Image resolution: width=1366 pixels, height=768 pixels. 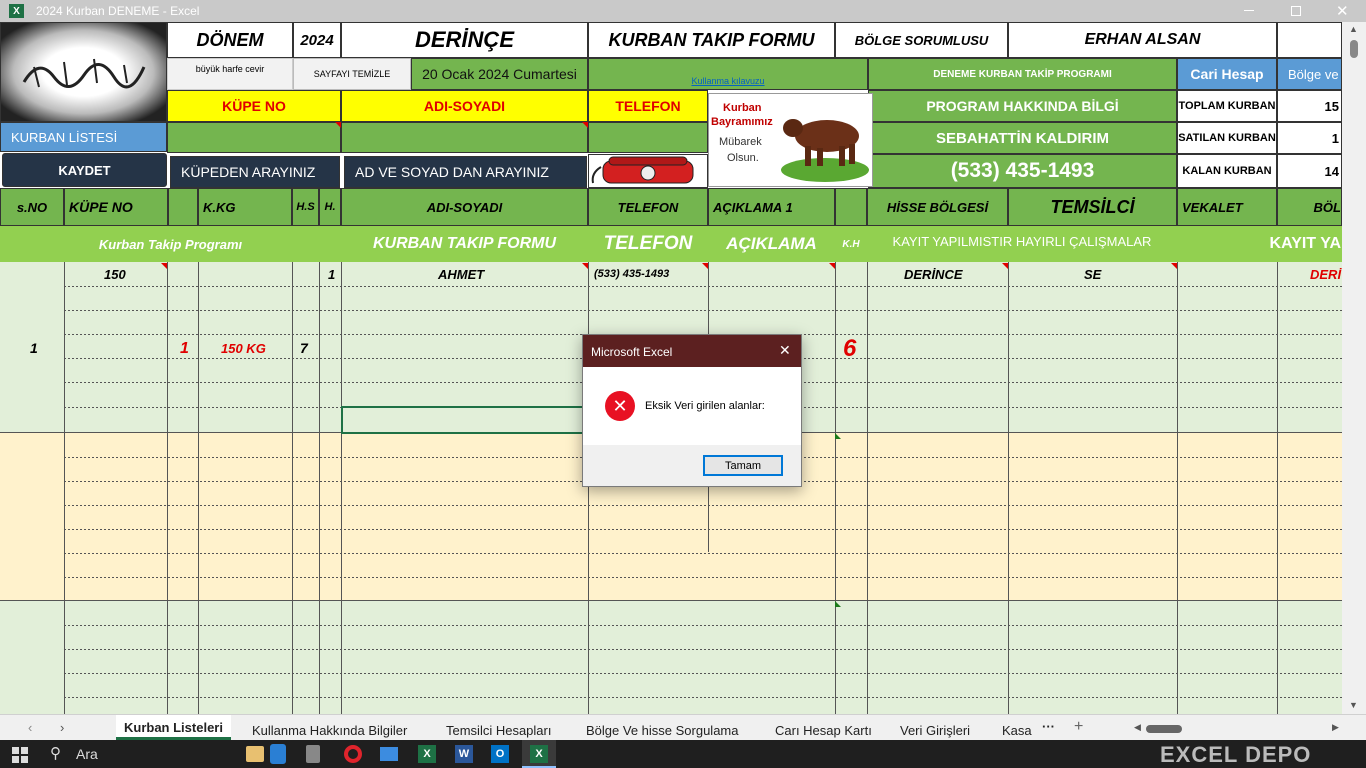 I want to click on phone-number: (533) 435-1493, so click(x=1022, y=171).